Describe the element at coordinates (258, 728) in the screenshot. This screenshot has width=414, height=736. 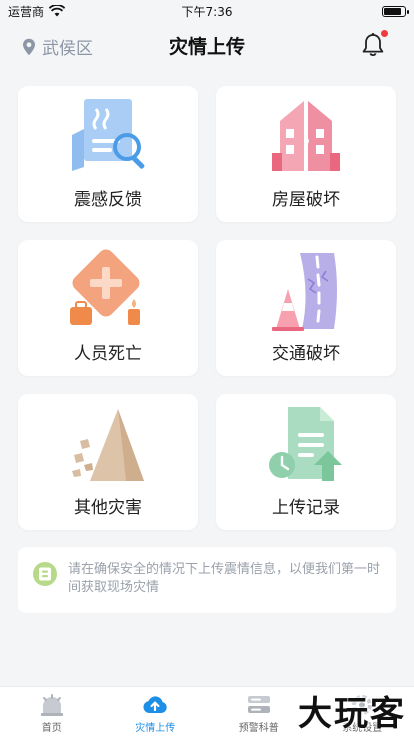
I see `tab-label: 预警科普` at that location.